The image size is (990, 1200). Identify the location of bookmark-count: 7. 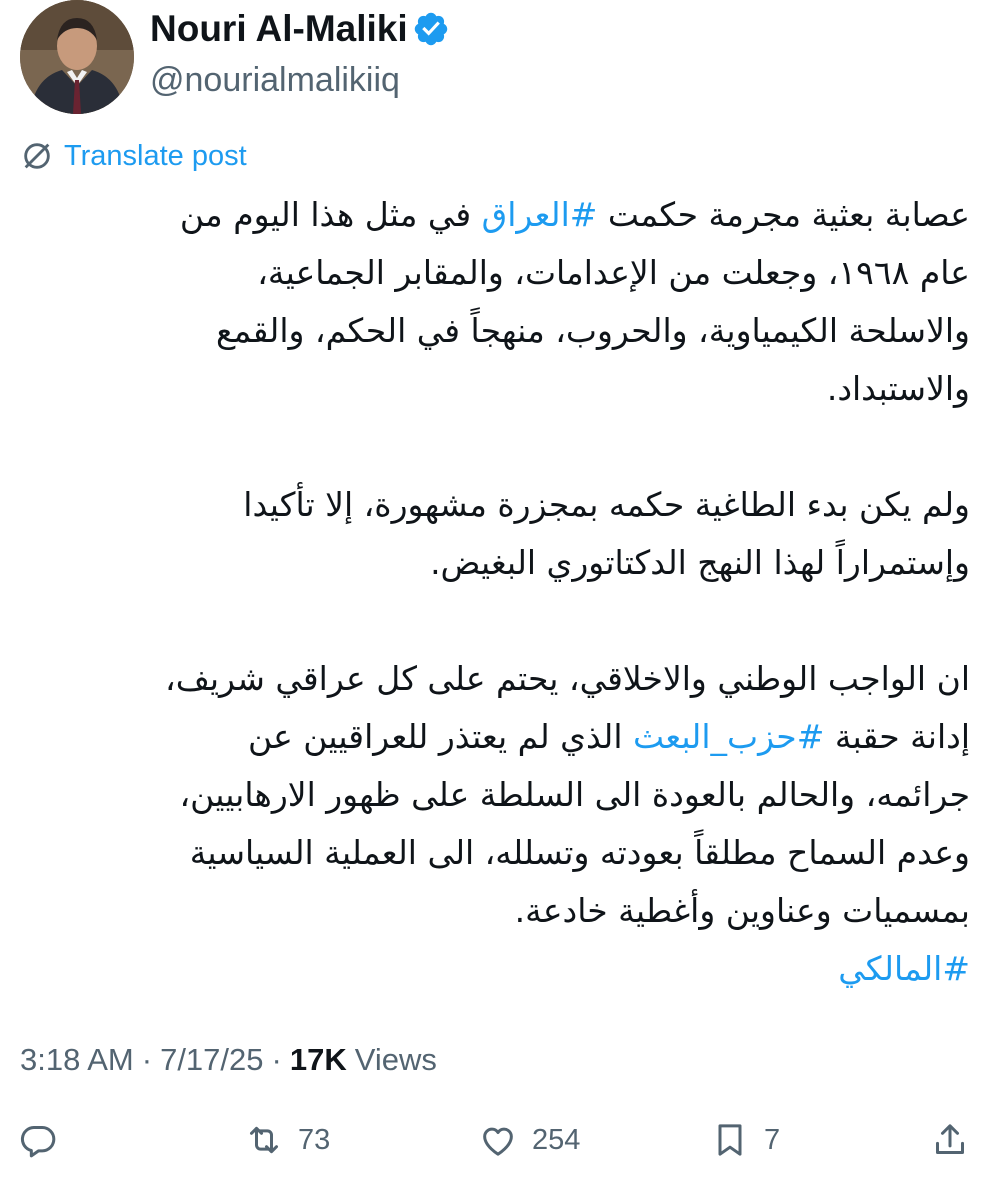
(772, 1139).